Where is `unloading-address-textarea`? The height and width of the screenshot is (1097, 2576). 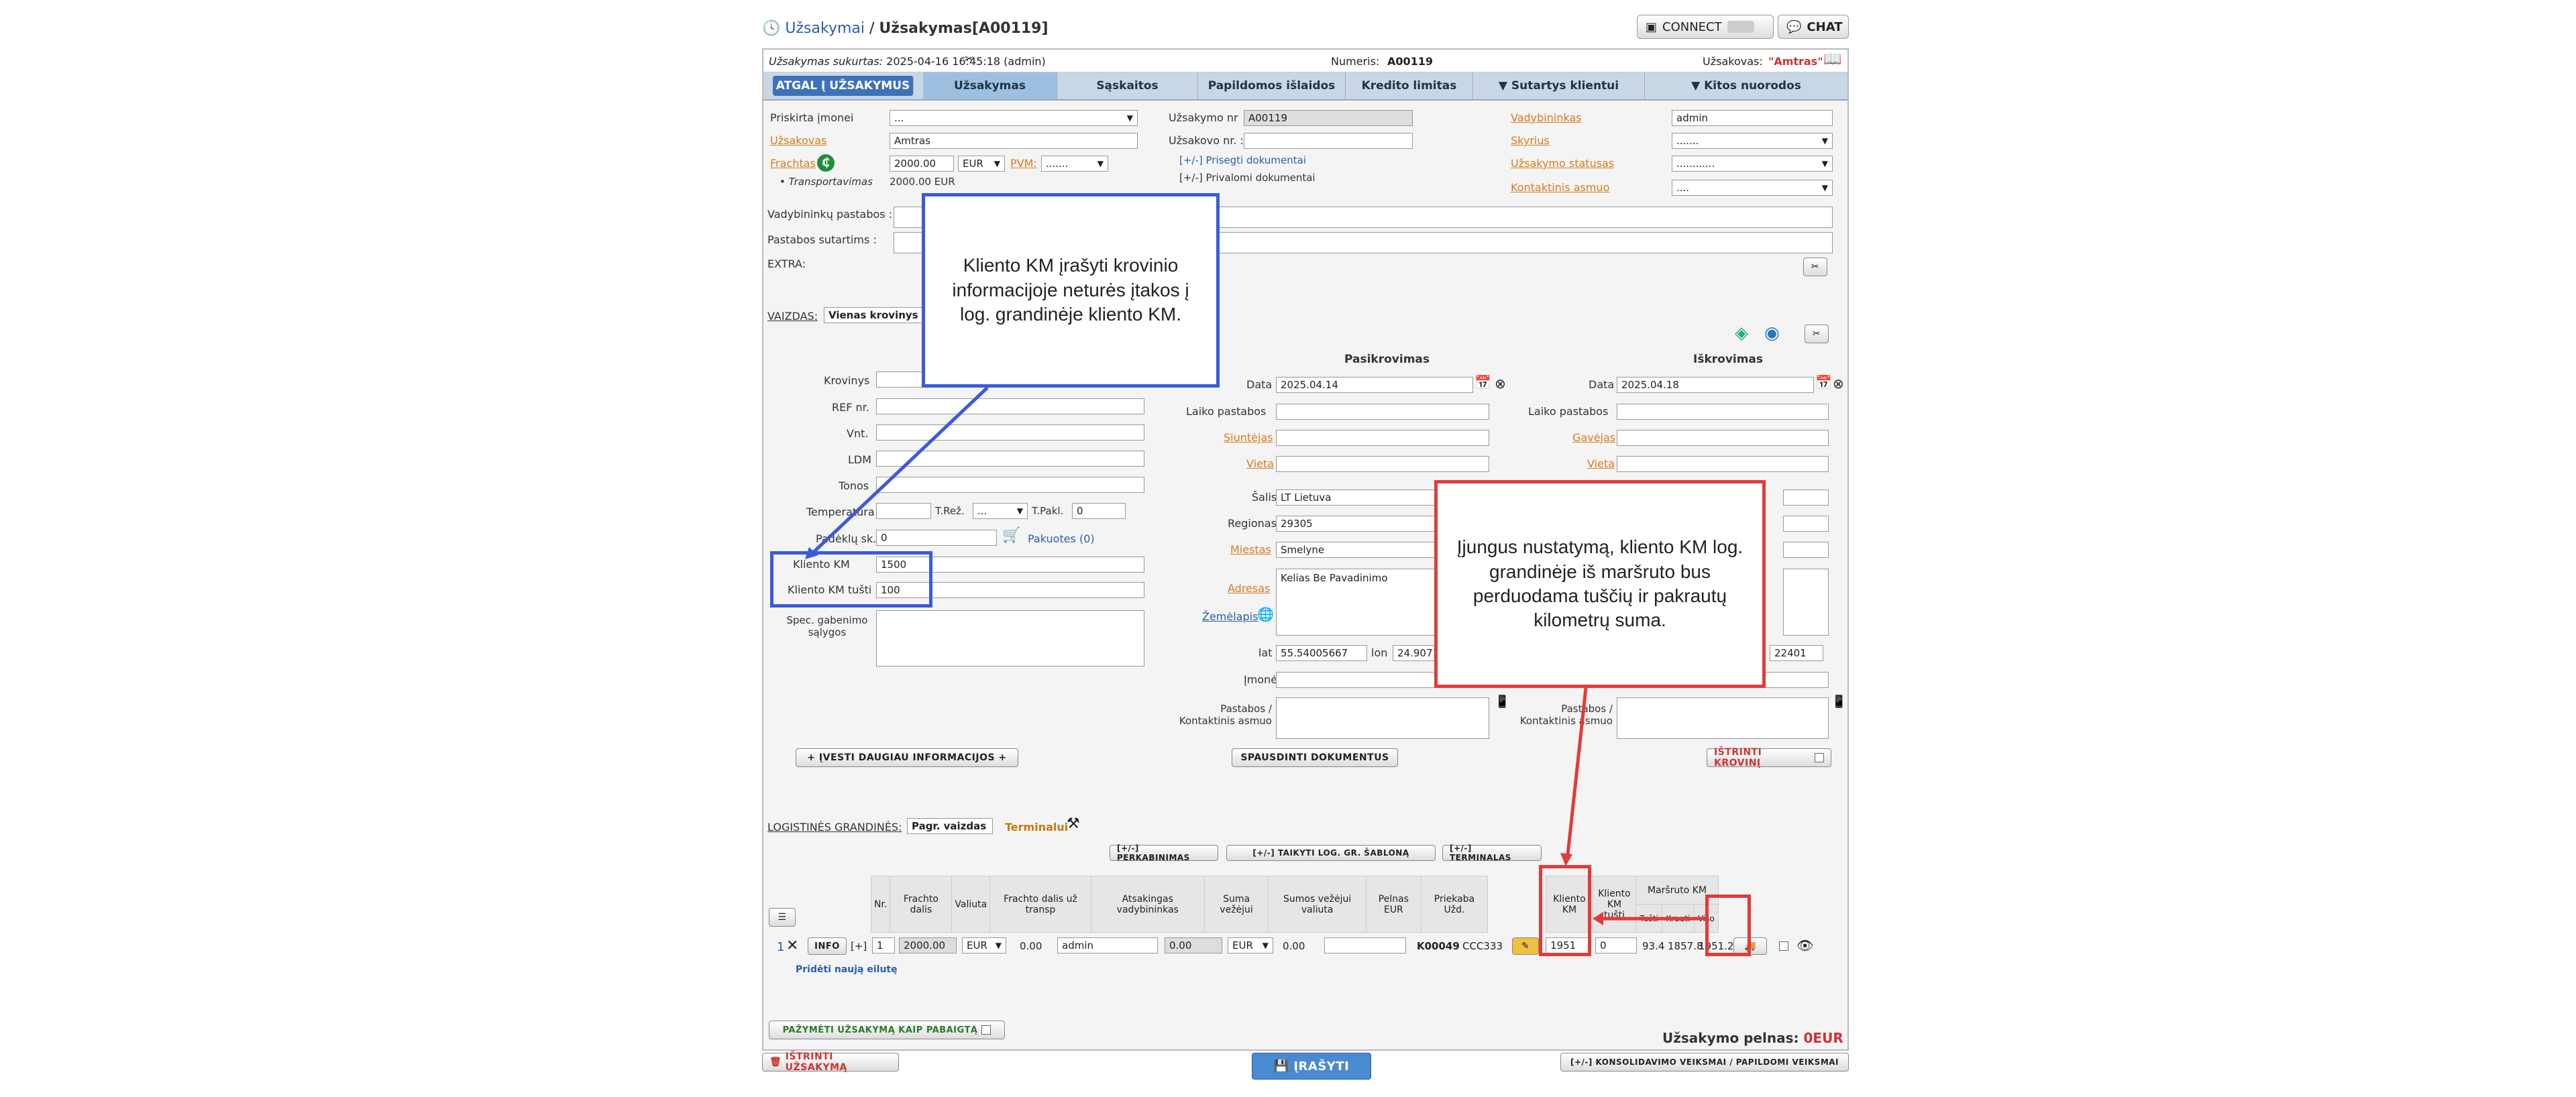 unloading-address-textarea is located at coordinates (1806, 603).